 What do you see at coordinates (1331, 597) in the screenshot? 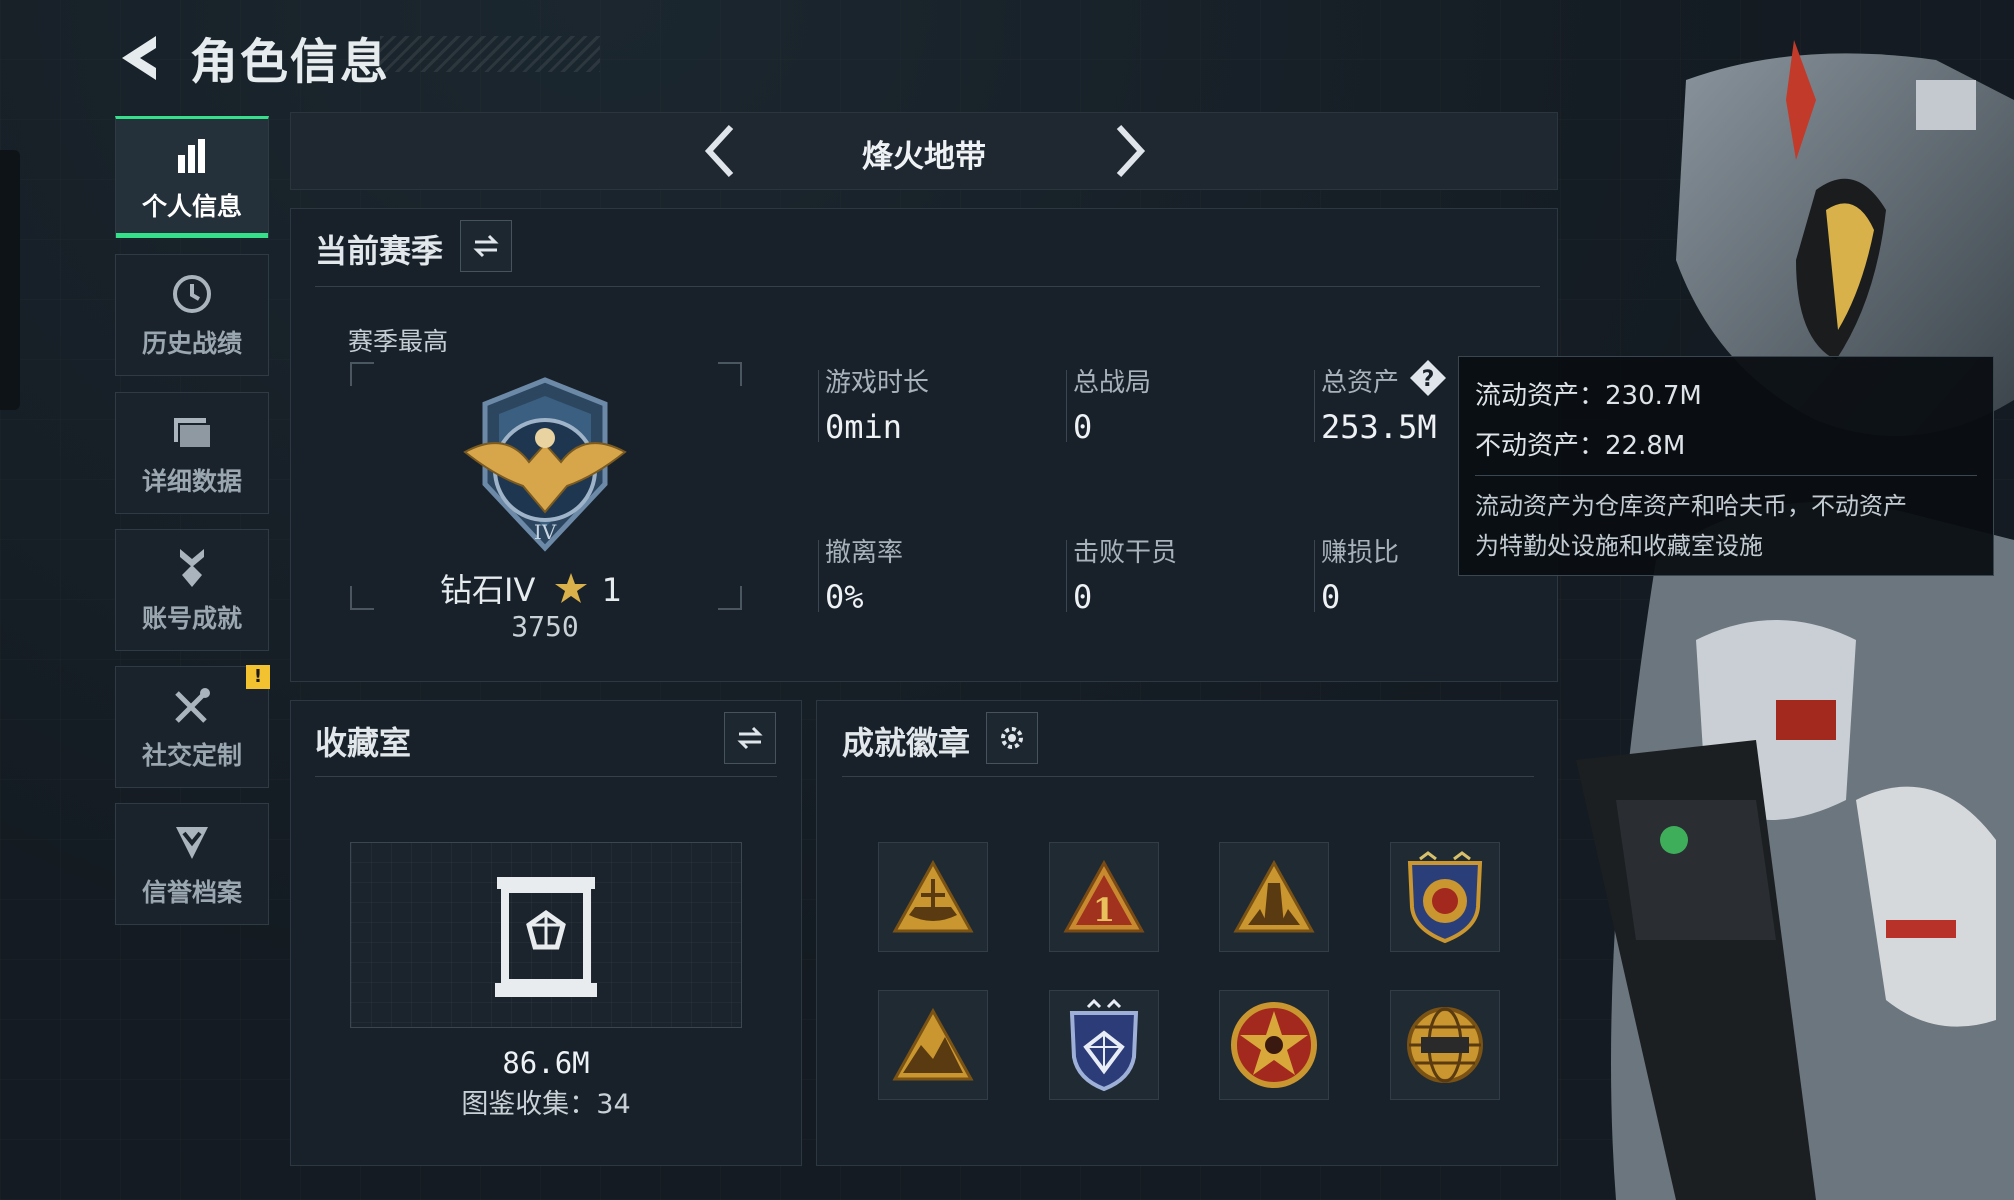
I see `stat-value-profit-ratio: 0` at bounding box center [1331, 597].